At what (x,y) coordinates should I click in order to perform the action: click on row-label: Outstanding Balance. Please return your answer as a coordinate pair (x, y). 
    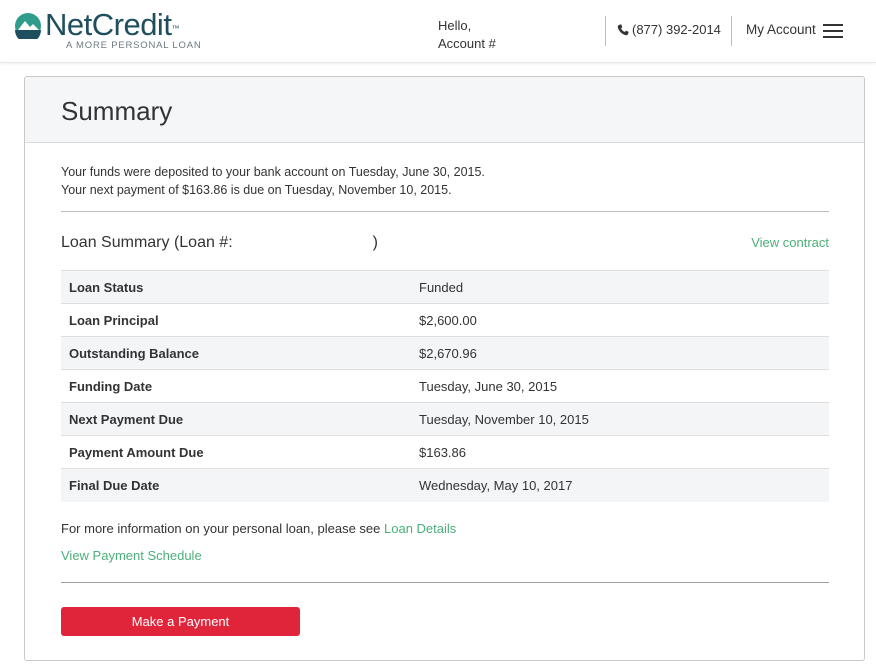
    Looking at the image, I should click on (134, 353).